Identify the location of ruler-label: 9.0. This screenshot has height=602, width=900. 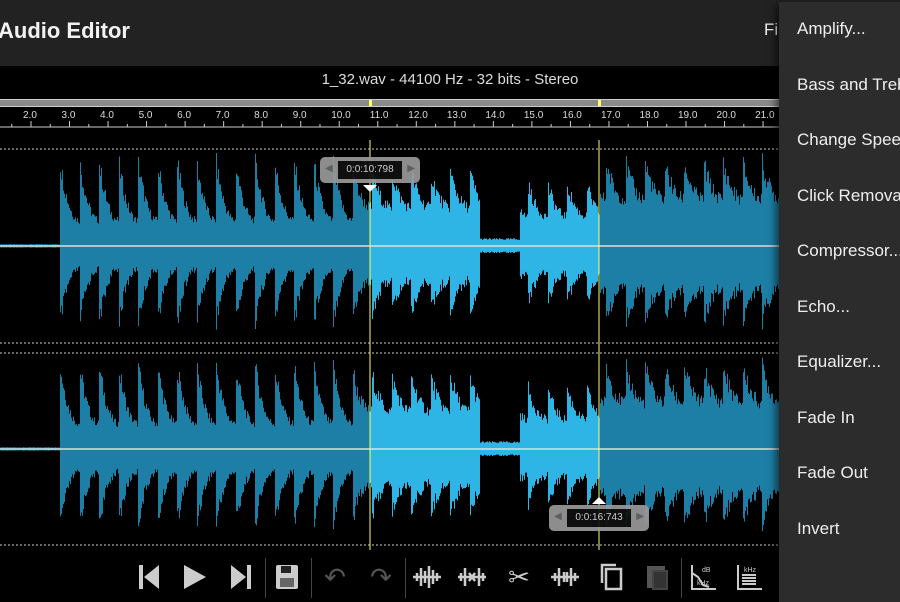
(299, 115).